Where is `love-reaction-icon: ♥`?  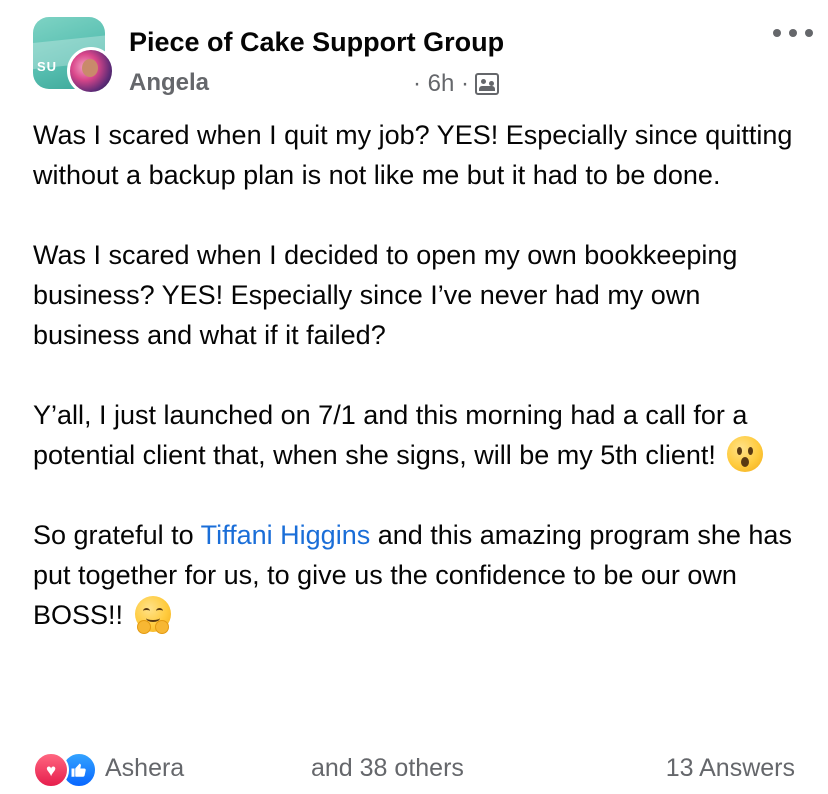
love-reaction-icon: ♥ is located at coordinates (51, 770).